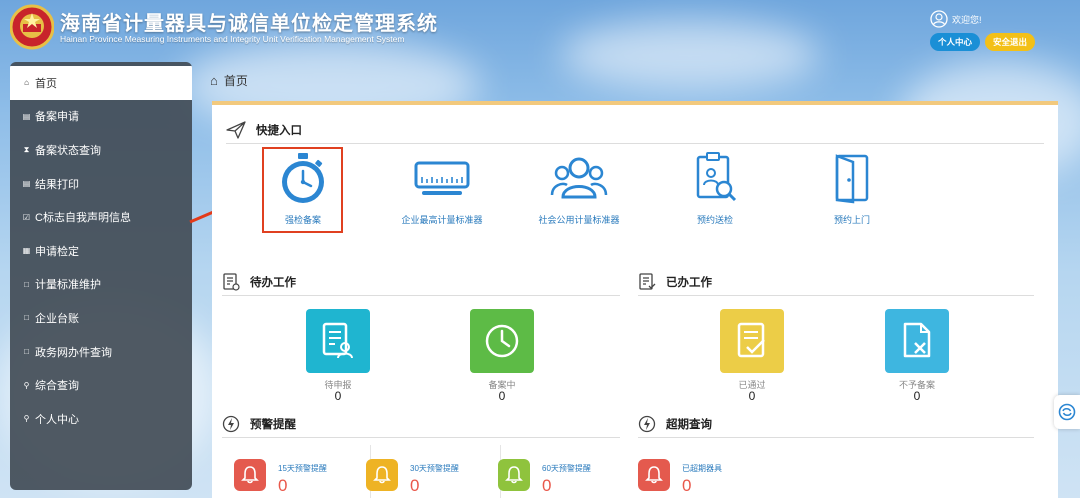 The width and height of the screenshot is (1080, 498). What do you see at coordinates (101, 318) in the screenshot?
I see `sidebar-item-enterprise-ledger: □ 企业台账` at bounding box center [101, 318].